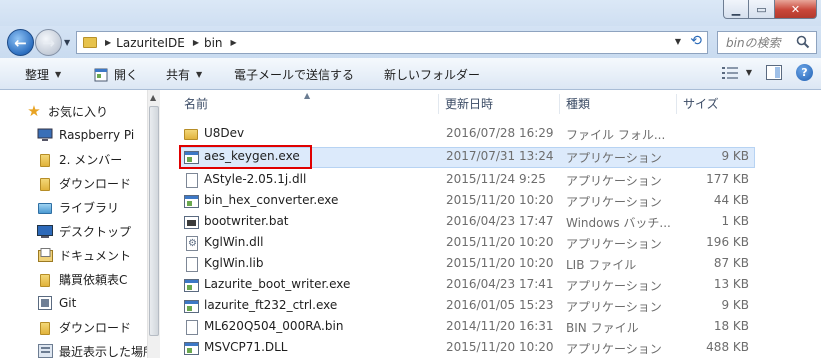  I want to click on nav-item-label: Raspberry Pi, so click(97, 135).